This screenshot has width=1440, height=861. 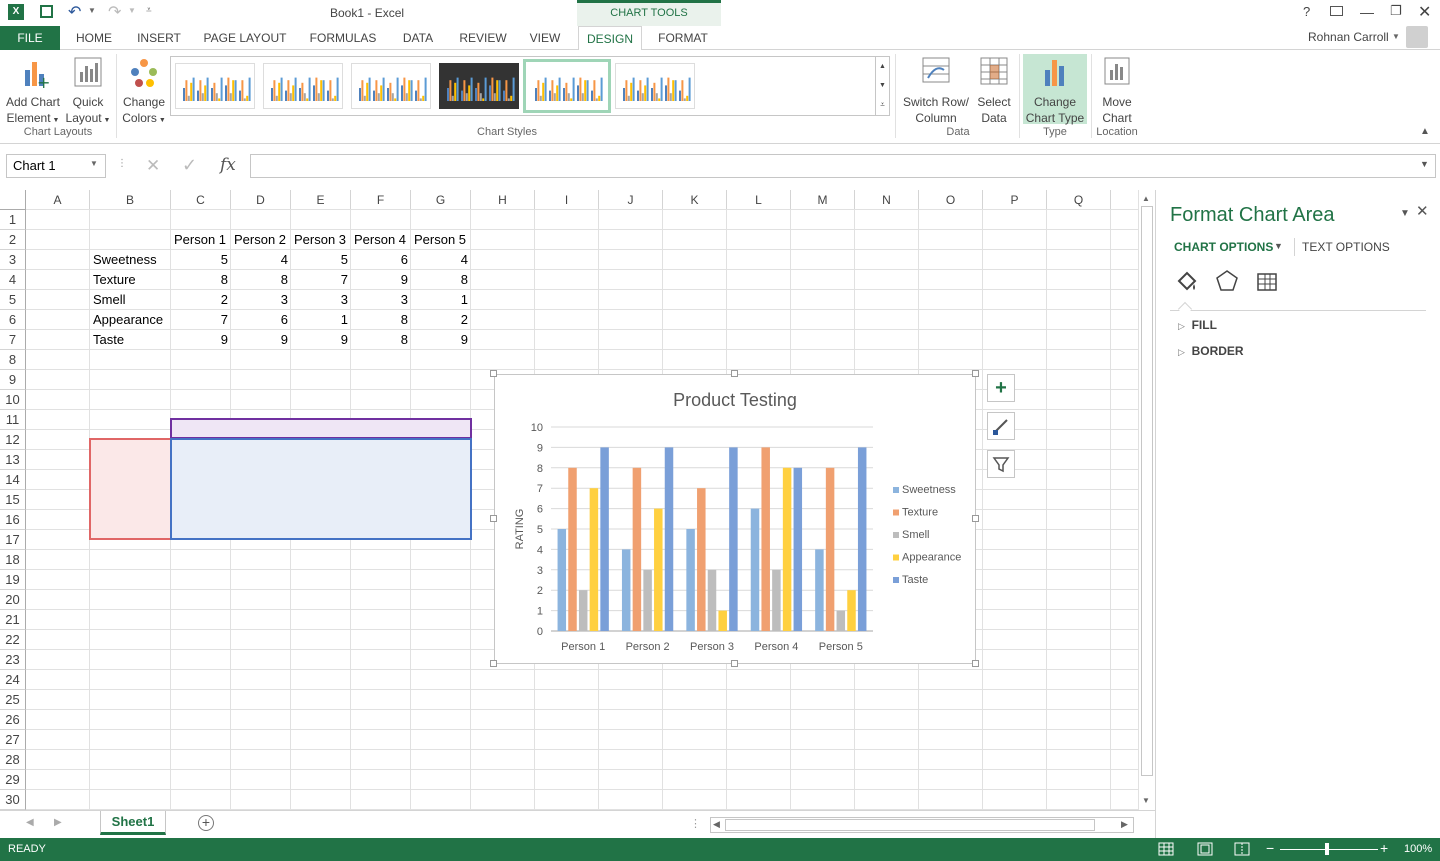 What do you see at coordinates (936, 91) in the screenshot?
I see `switch-row-column-button: Switch Row/ Column` at bounding box center [936, 91].